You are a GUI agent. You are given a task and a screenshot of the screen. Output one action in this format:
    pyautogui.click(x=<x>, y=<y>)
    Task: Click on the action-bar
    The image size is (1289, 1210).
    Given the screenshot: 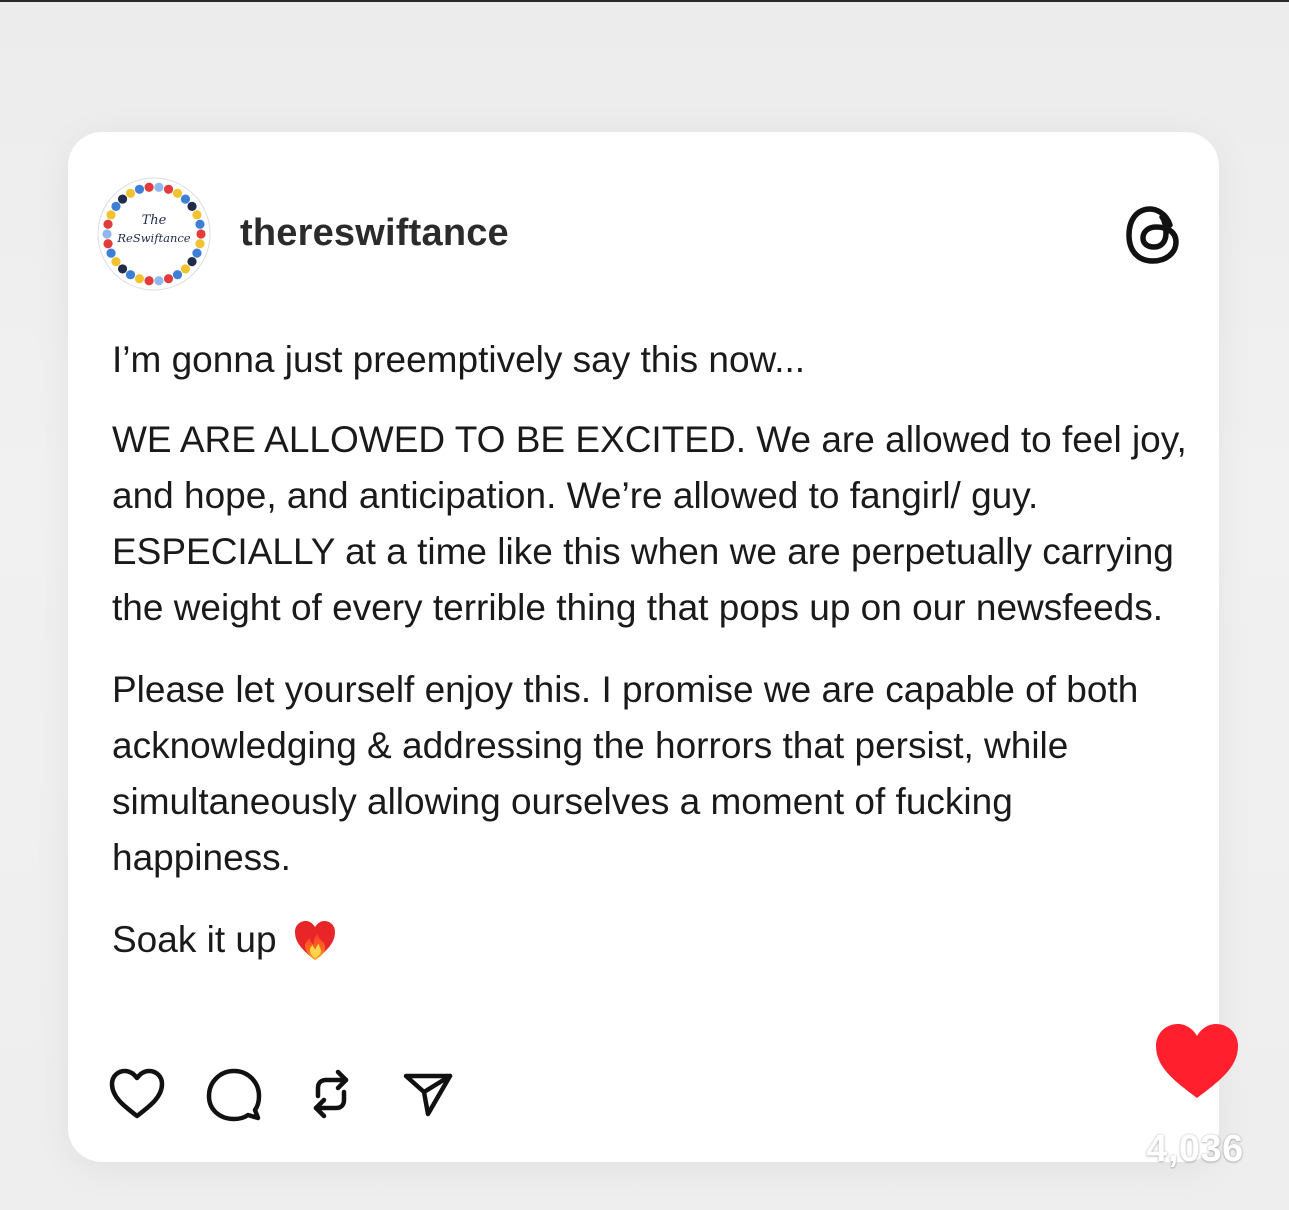 What is the action you would take?
    pyautogui.click(x=302, y=1094)
    